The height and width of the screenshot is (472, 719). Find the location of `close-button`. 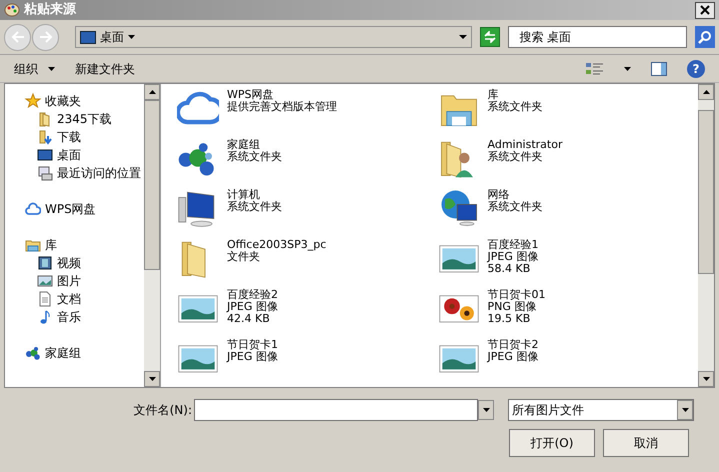

close-button is located at coordinates (705, 10).